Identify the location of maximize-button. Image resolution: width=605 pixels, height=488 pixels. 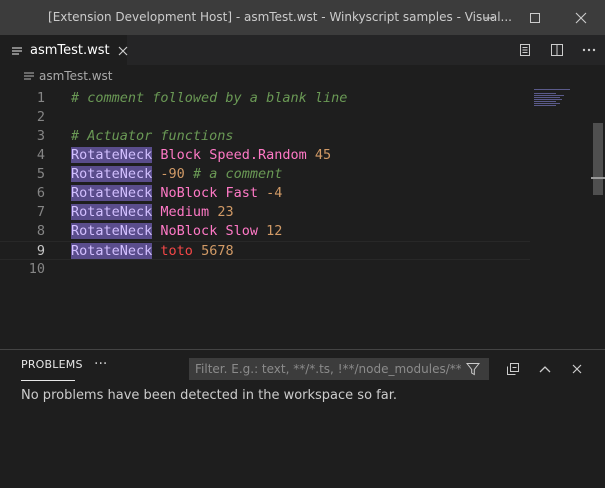
(535, 17).